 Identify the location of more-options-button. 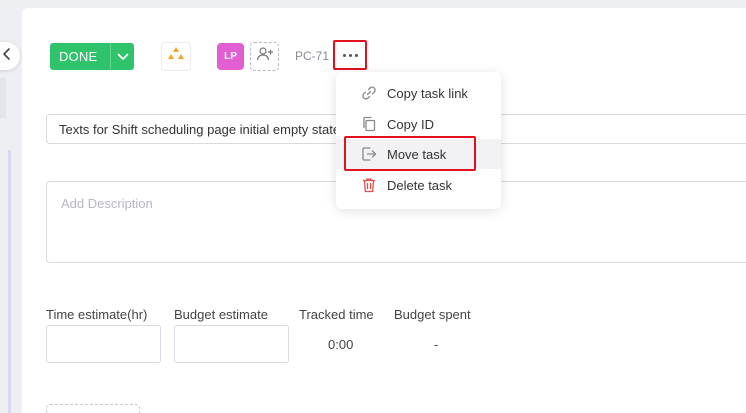
(350, 55).